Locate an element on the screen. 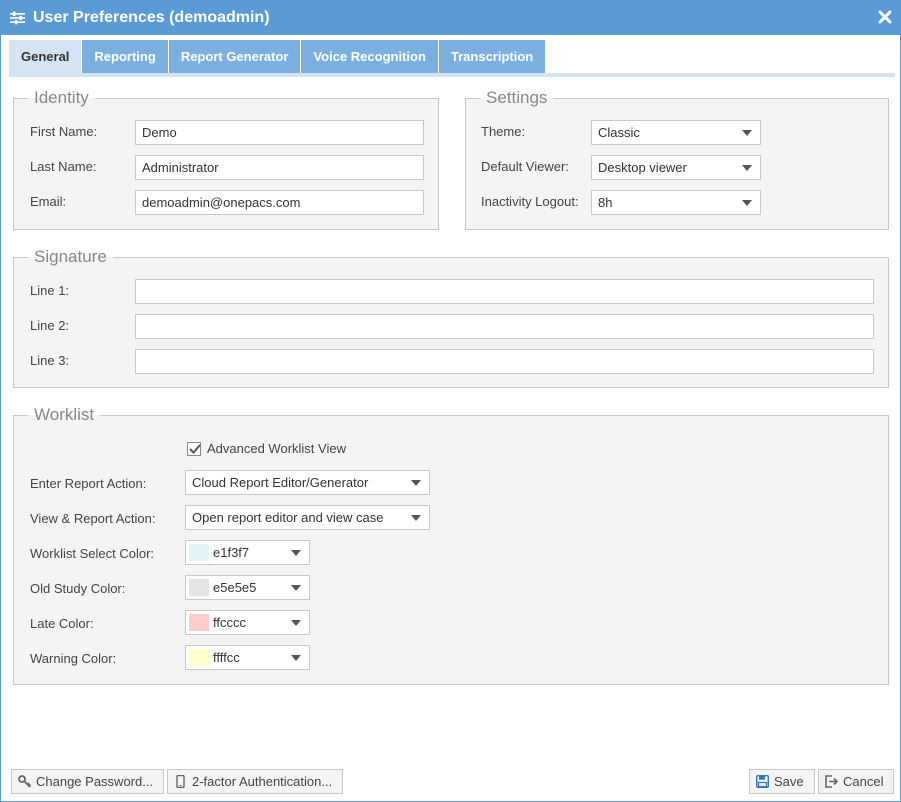 This screenshot has height=802, width=901. late-color-value: ffcccc is located at coordinates (229, 622).